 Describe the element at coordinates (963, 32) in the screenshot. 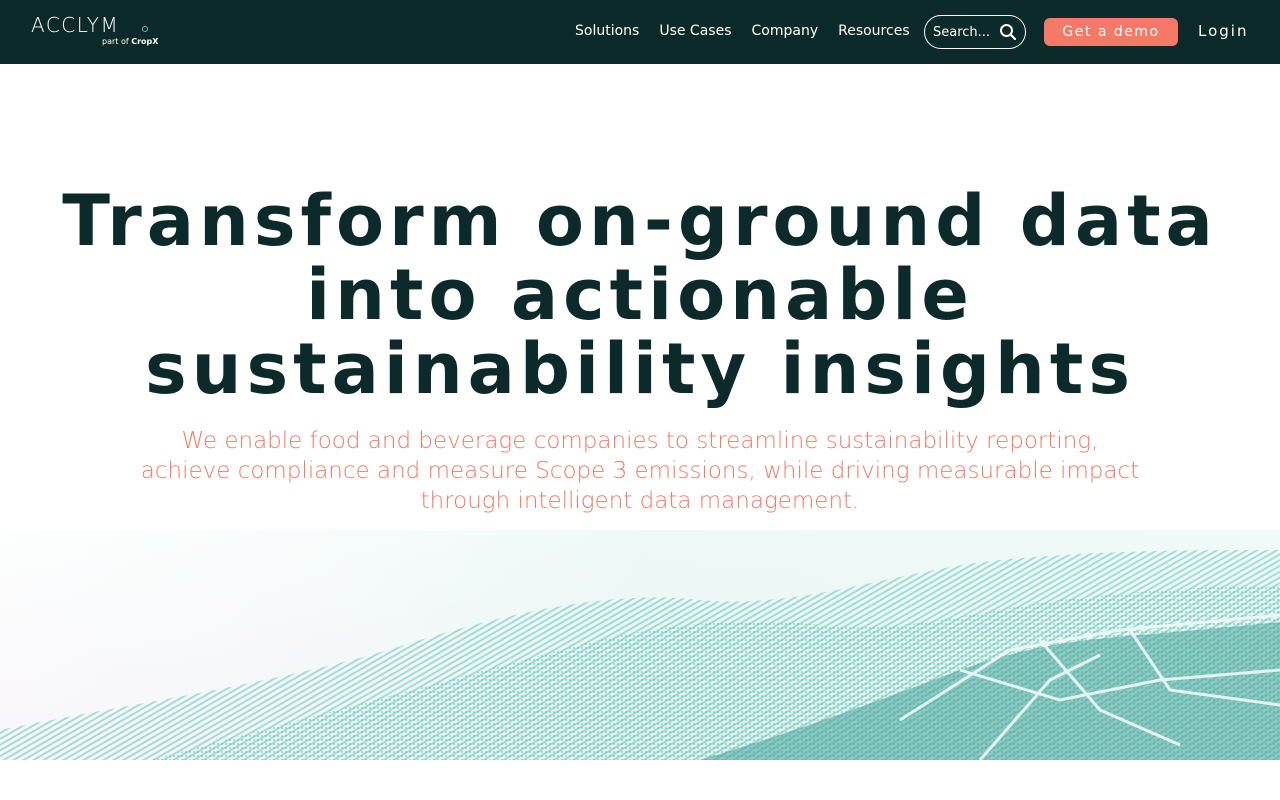

I see `search-input` at that location.